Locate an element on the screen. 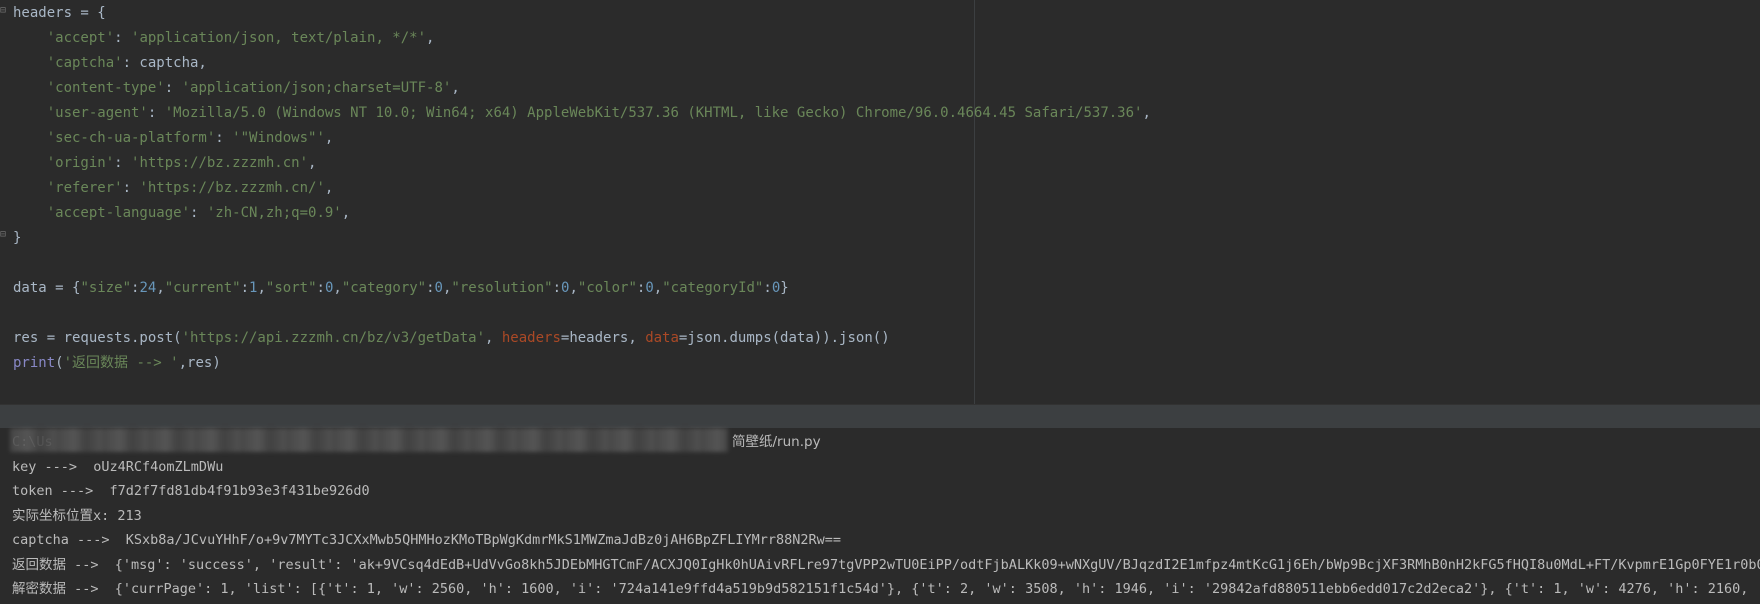  code-token: 'user-agent' is located at coordinates (97, 113).